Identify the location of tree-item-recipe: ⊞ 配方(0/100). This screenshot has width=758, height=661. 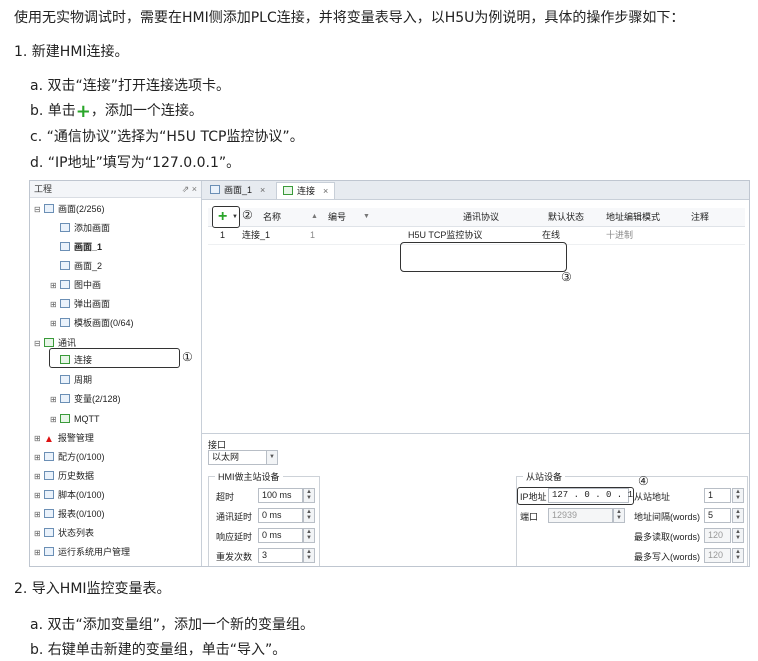
(69, 457).